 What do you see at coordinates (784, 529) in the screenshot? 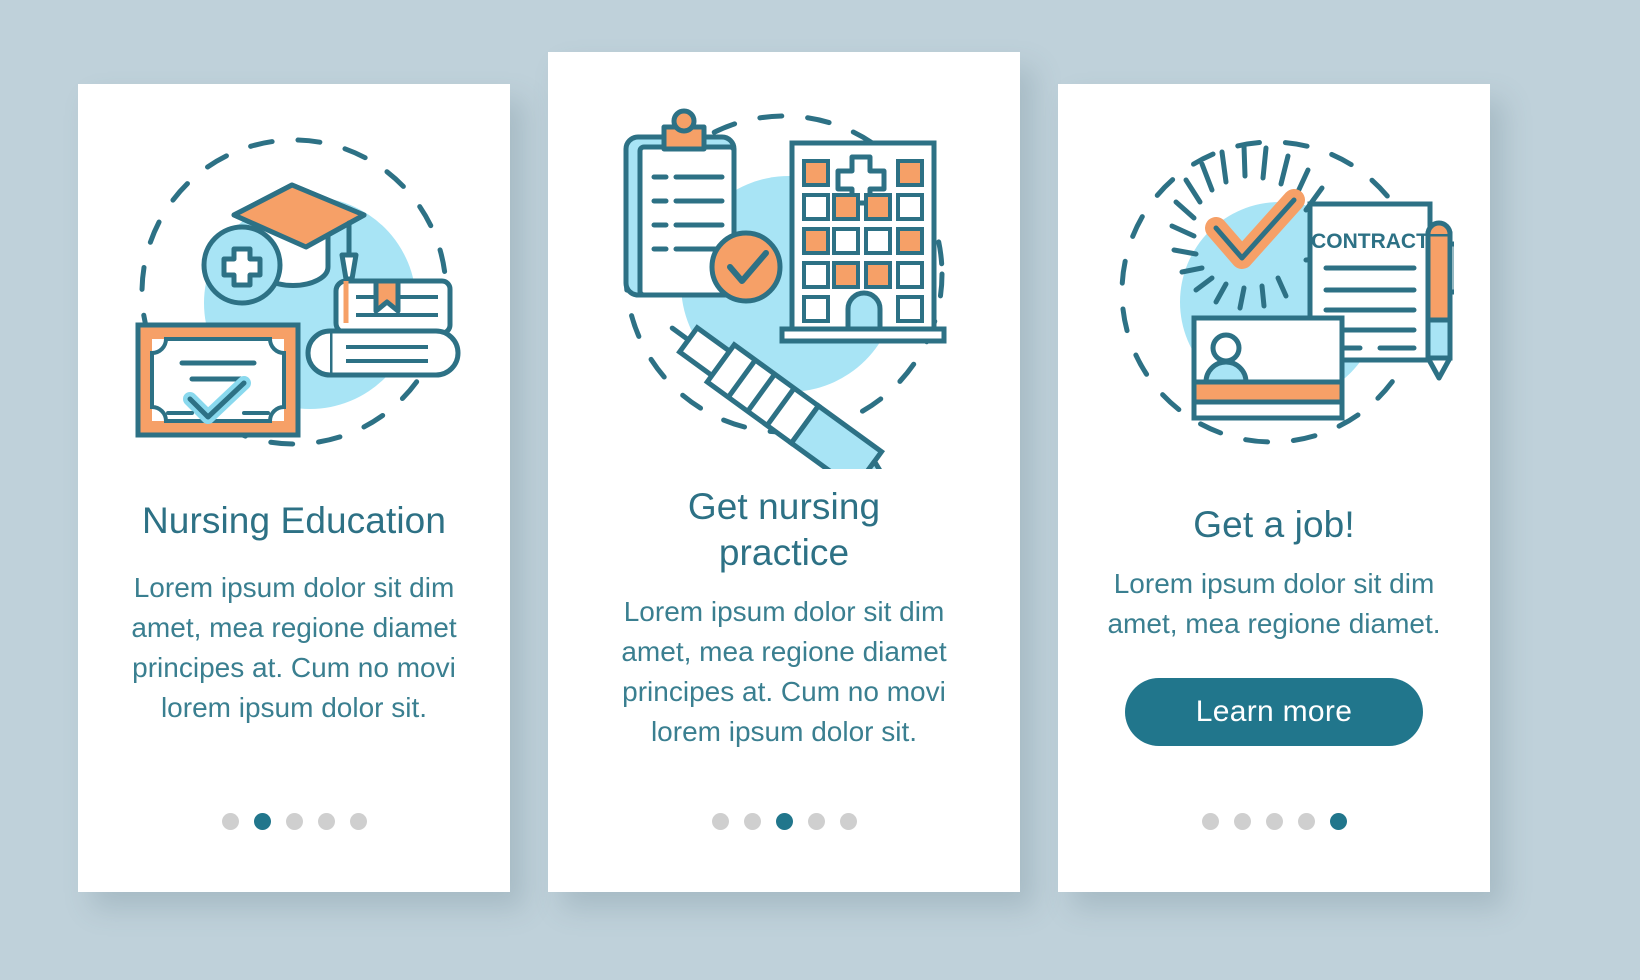
I see `page-title: Get nursing practice` at bounding box center [784, 529].